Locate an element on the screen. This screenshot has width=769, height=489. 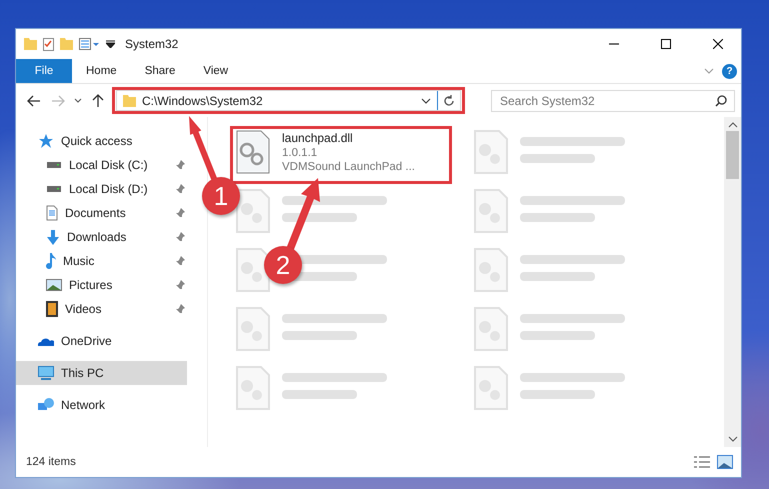
ribbon-tab: File is located at coordinates (44, 71).